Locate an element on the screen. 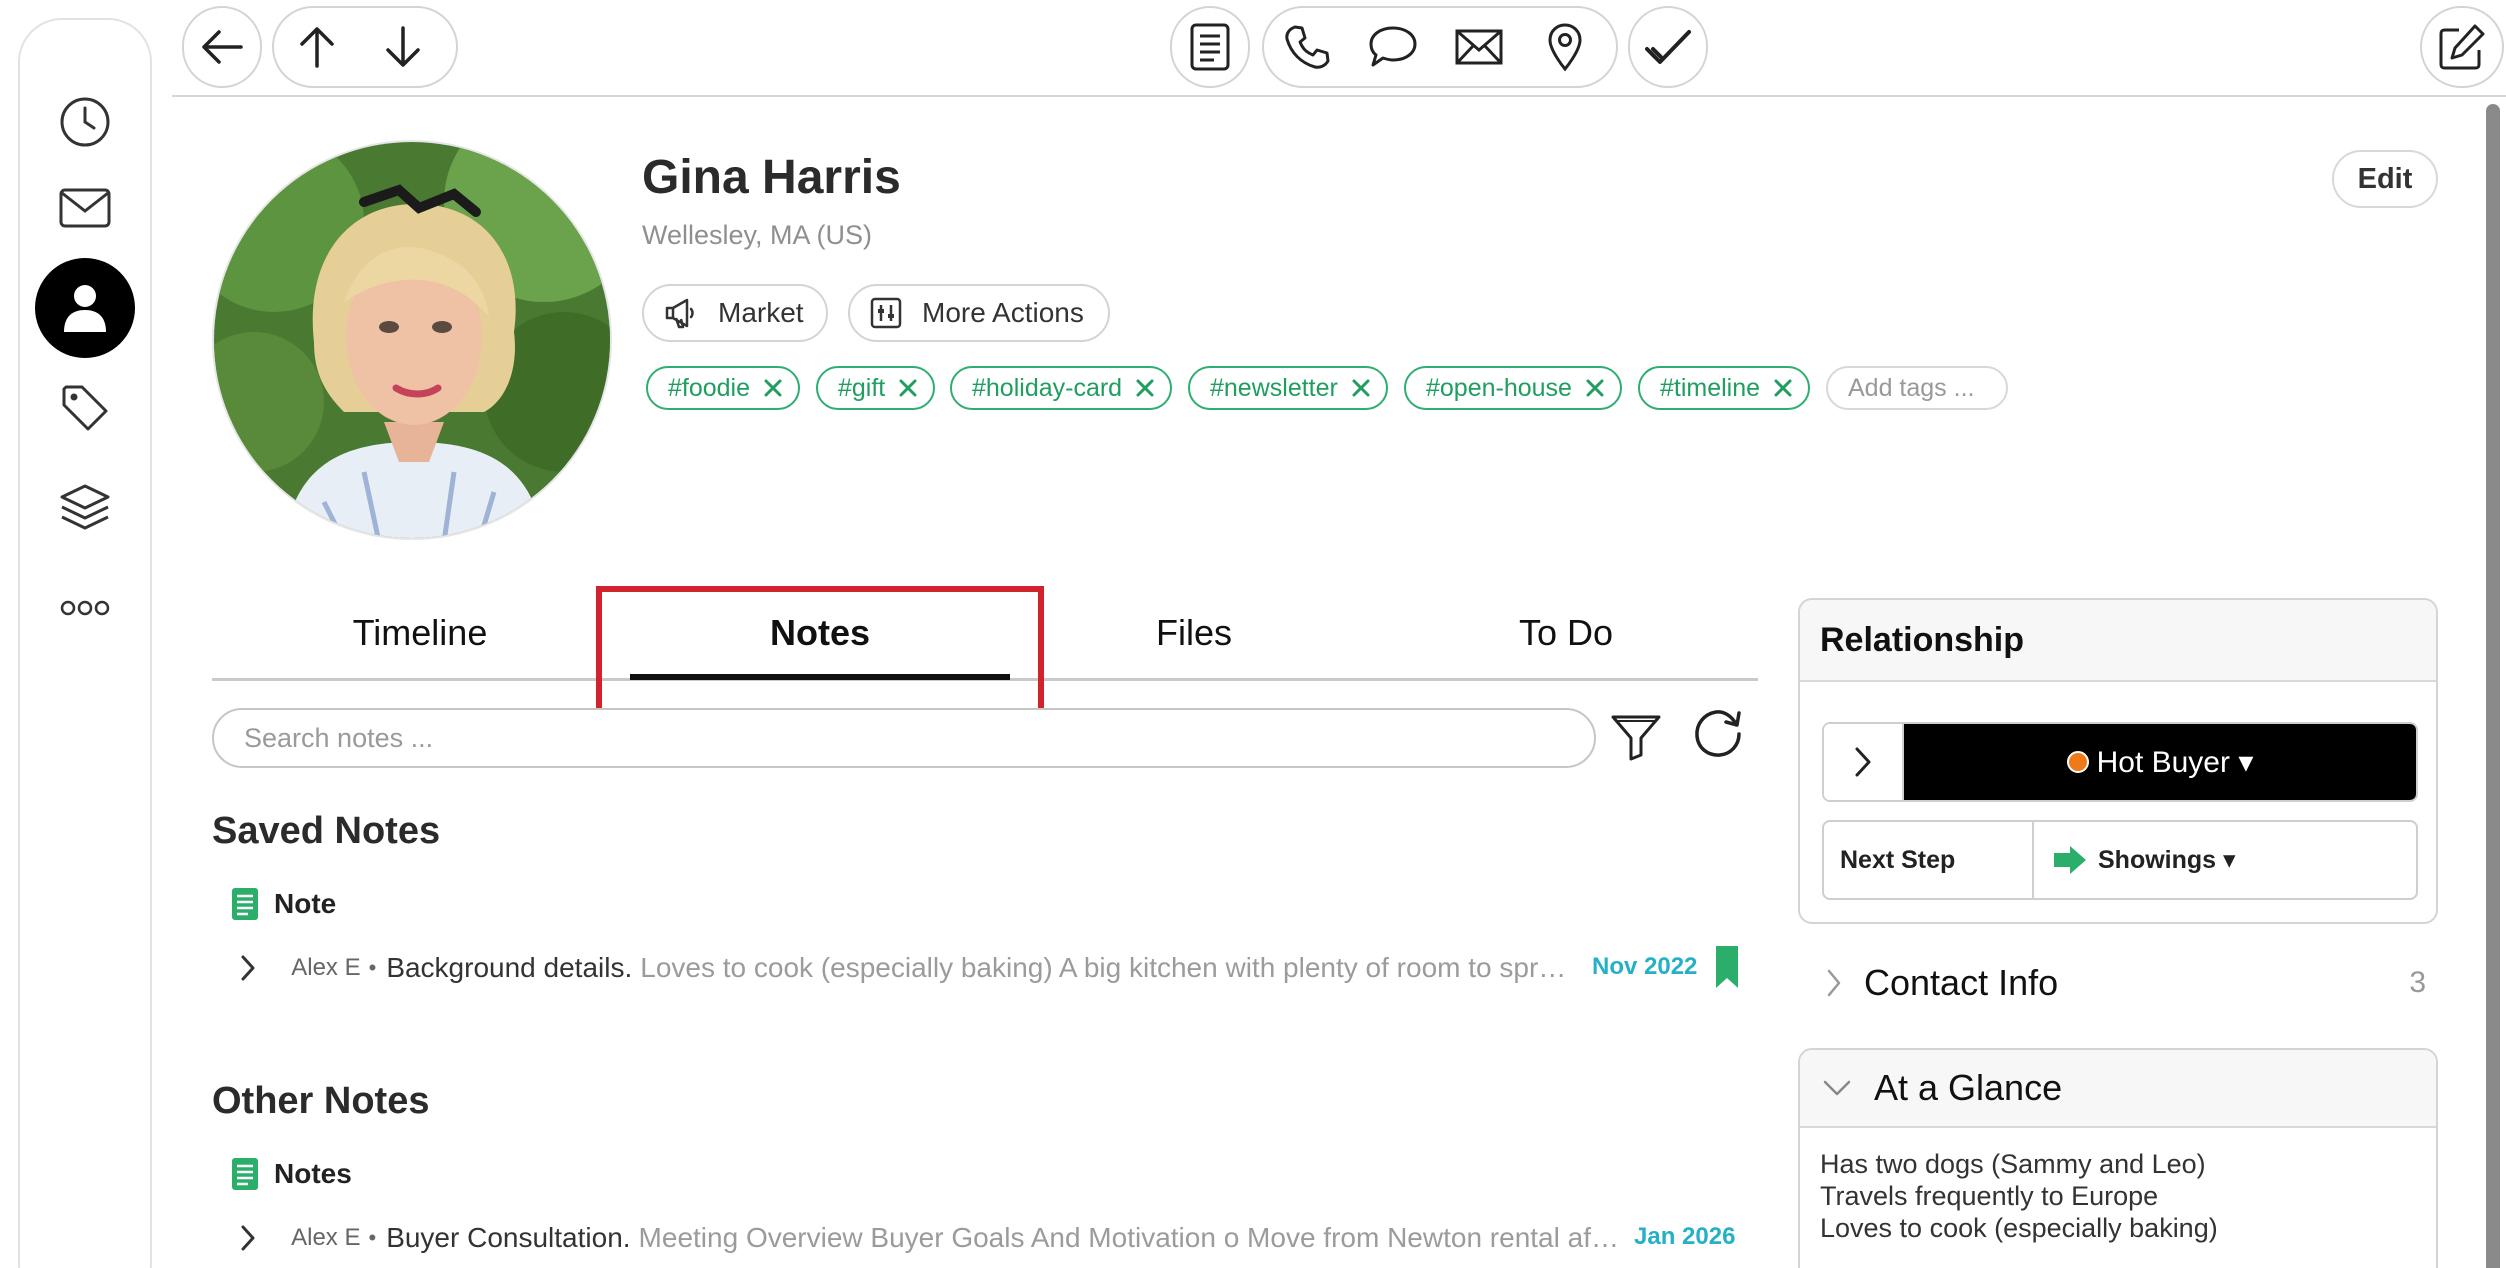  more-actions-button: More Actions is located at coordinates (979, 313).